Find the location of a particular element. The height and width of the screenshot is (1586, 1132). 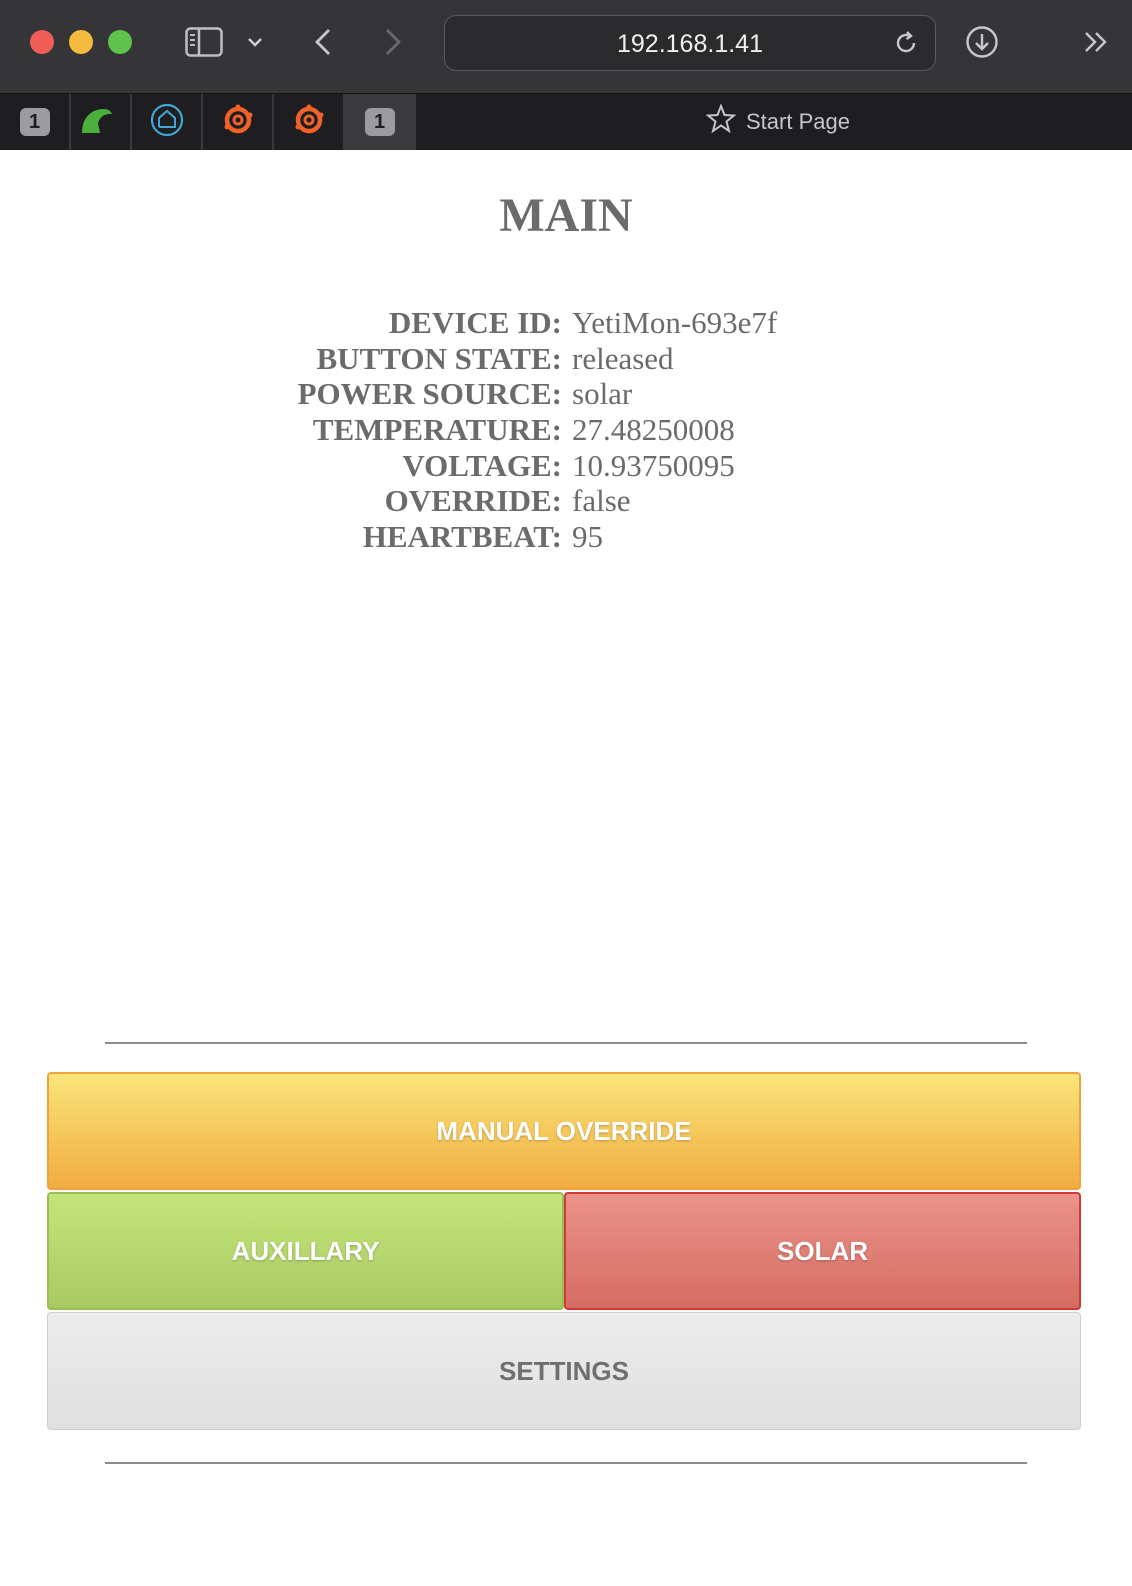

info-value: solar is located at coordinates (602, 394).